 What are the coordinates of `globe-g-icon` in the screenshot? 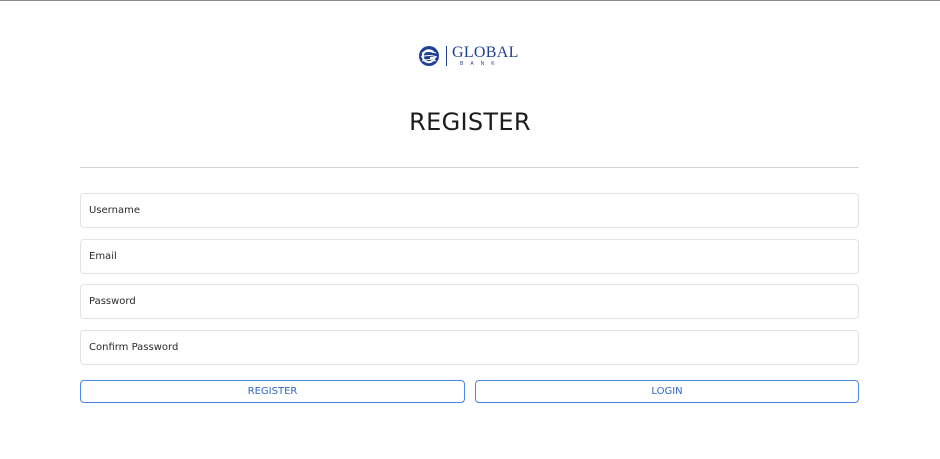 It's located at (429, 56).